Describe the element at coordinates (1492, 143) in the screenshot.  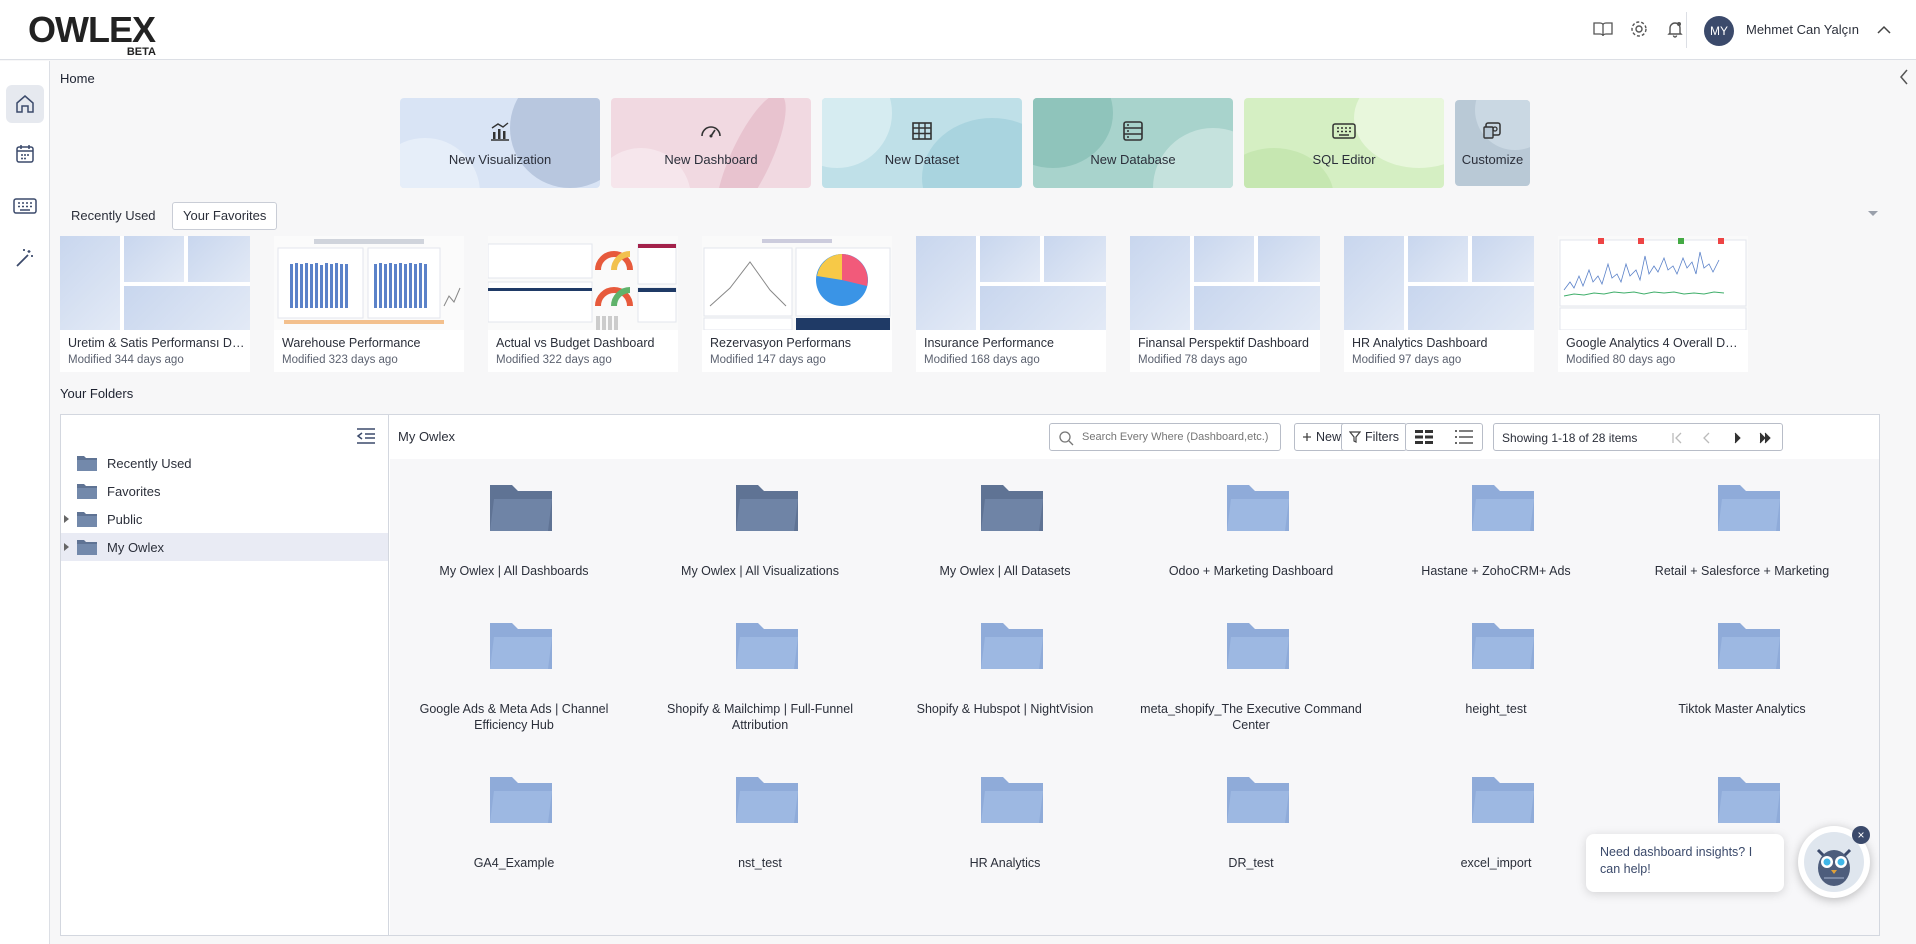
I see `customize-card: Customize` at that location.